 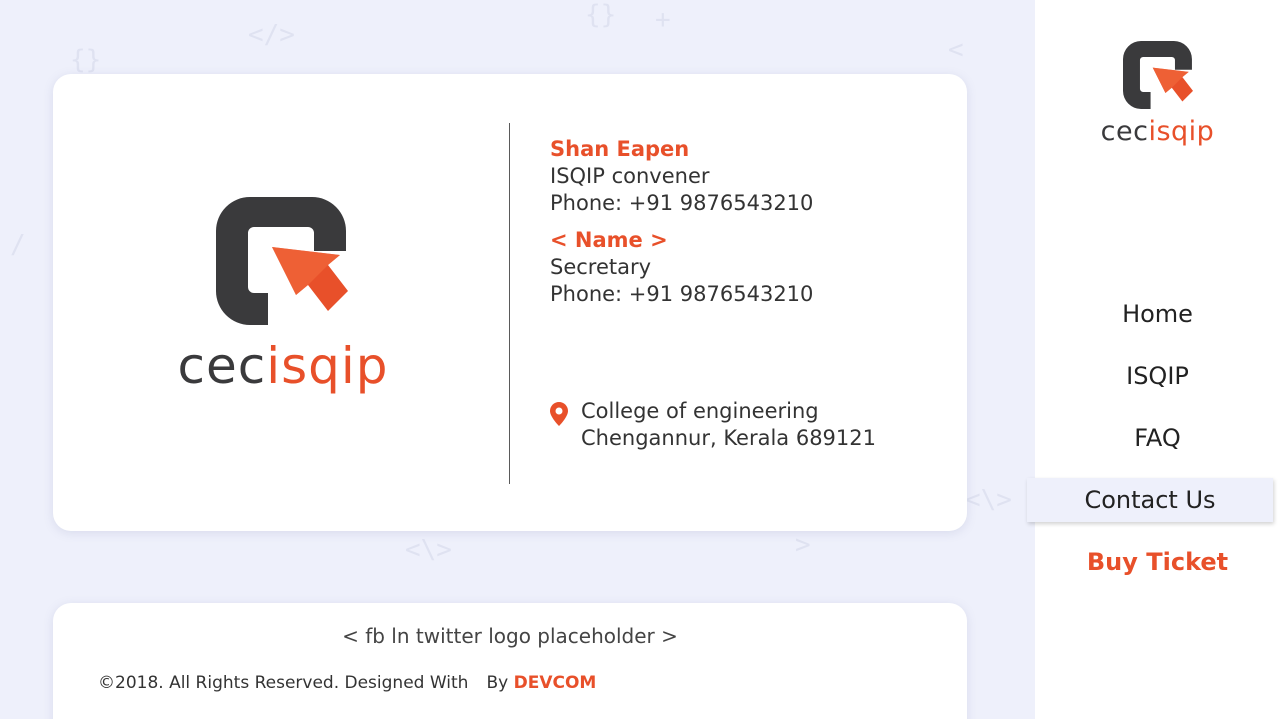 What do you see at coordinates (510, 661) in the screenshot?
I see `footer-card` at bounding box center [510, 661].